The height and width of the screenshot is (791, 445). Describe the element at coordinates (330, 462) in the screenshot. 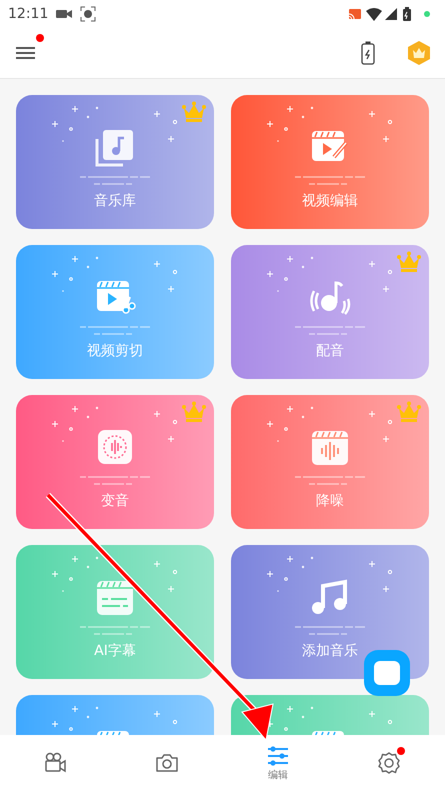

I see `feature-card: 降噪` at that location.